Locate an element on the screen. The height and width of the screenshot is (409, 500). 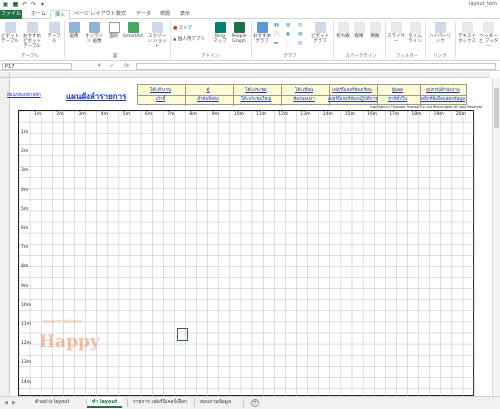
header-footer-button: ヘッダーと フッター is located at coordinates (488, 35).